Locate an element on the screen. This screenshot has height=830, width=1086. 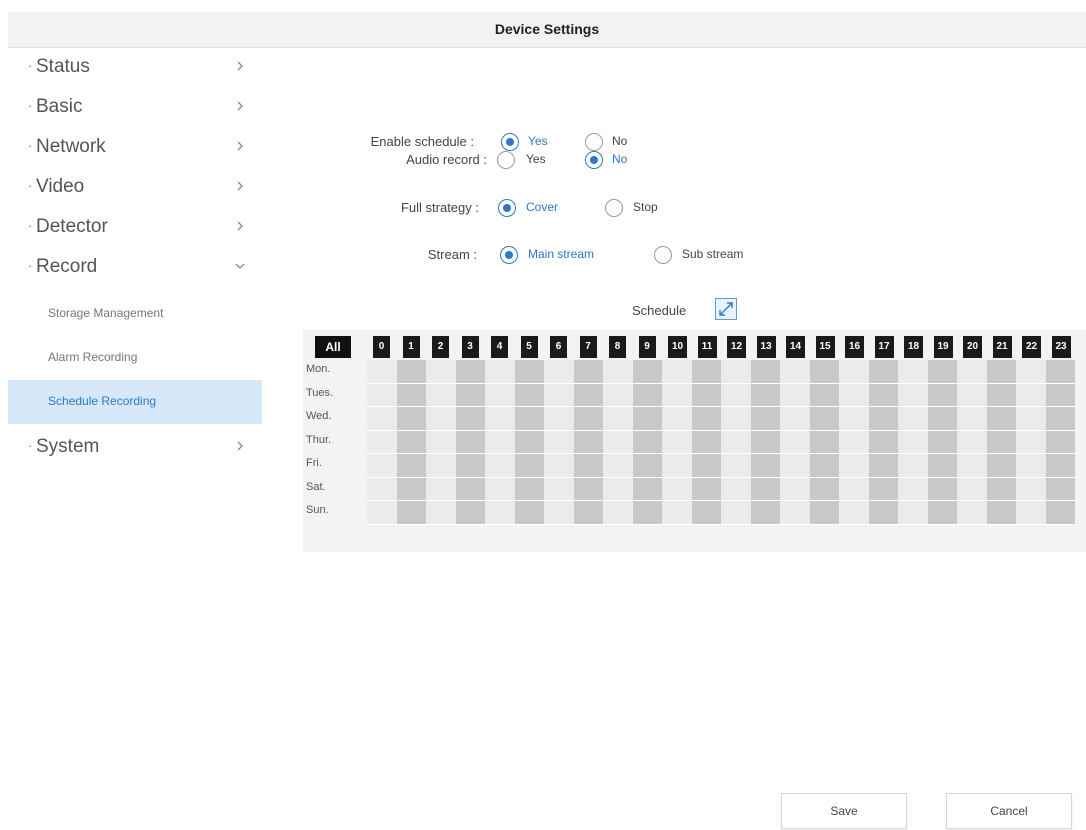
stream-main-label: Main stream is located at coordinates (561, 254).